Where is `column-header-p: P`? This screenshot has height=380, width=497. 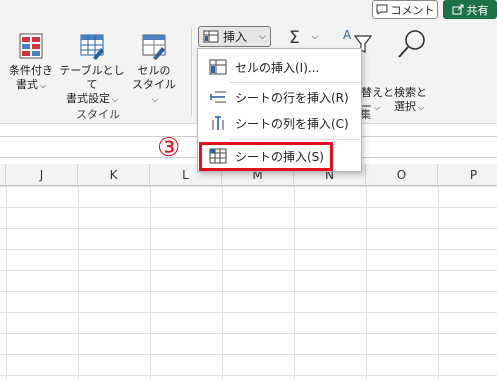 column-header-p: P is located at coordinates (467, 175).